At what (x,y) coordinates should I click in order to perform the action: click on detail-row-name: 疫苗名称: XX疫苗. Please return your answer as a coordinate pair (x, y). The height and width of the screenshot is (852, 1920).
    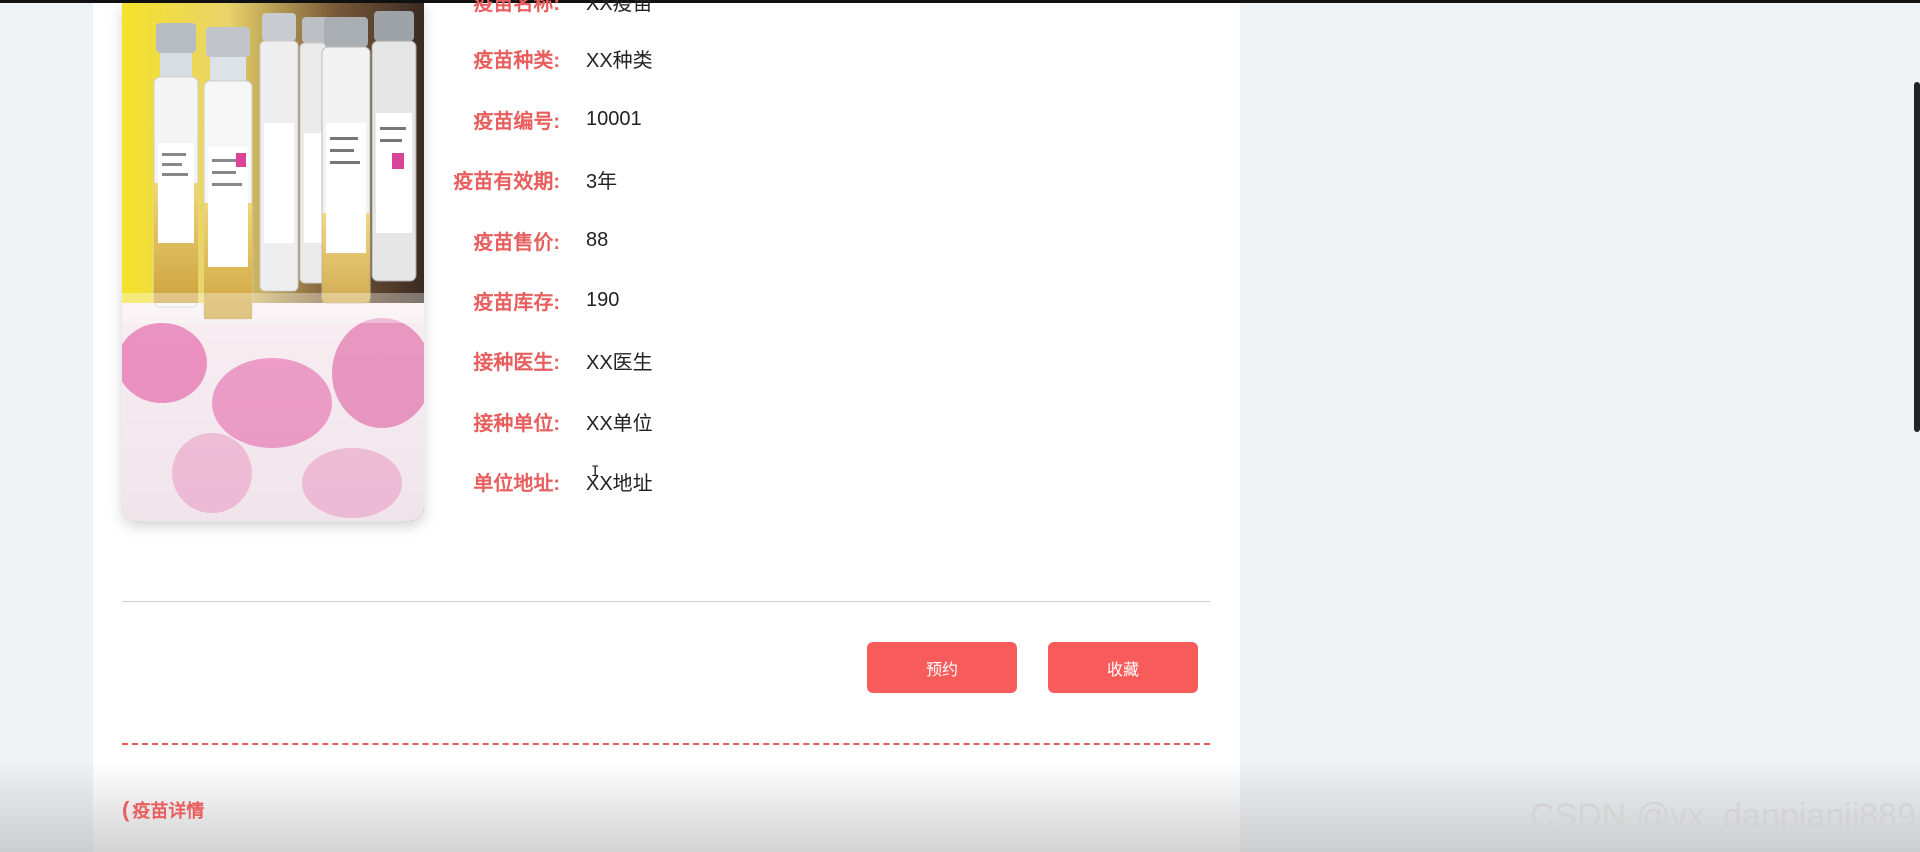
    Looking at the image, I should click on (688, 10).